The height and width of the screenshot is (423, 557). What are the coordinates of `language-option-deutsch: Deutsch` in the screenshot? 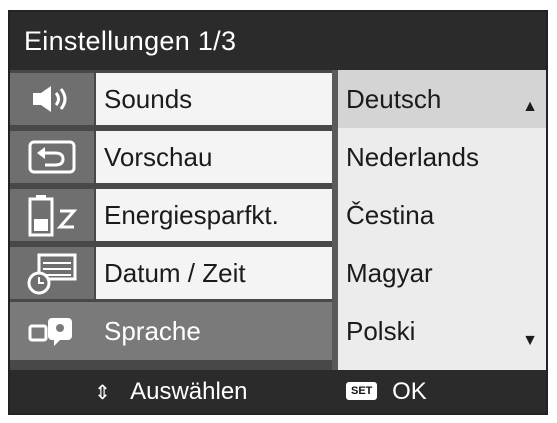 It's located at (442, 99).